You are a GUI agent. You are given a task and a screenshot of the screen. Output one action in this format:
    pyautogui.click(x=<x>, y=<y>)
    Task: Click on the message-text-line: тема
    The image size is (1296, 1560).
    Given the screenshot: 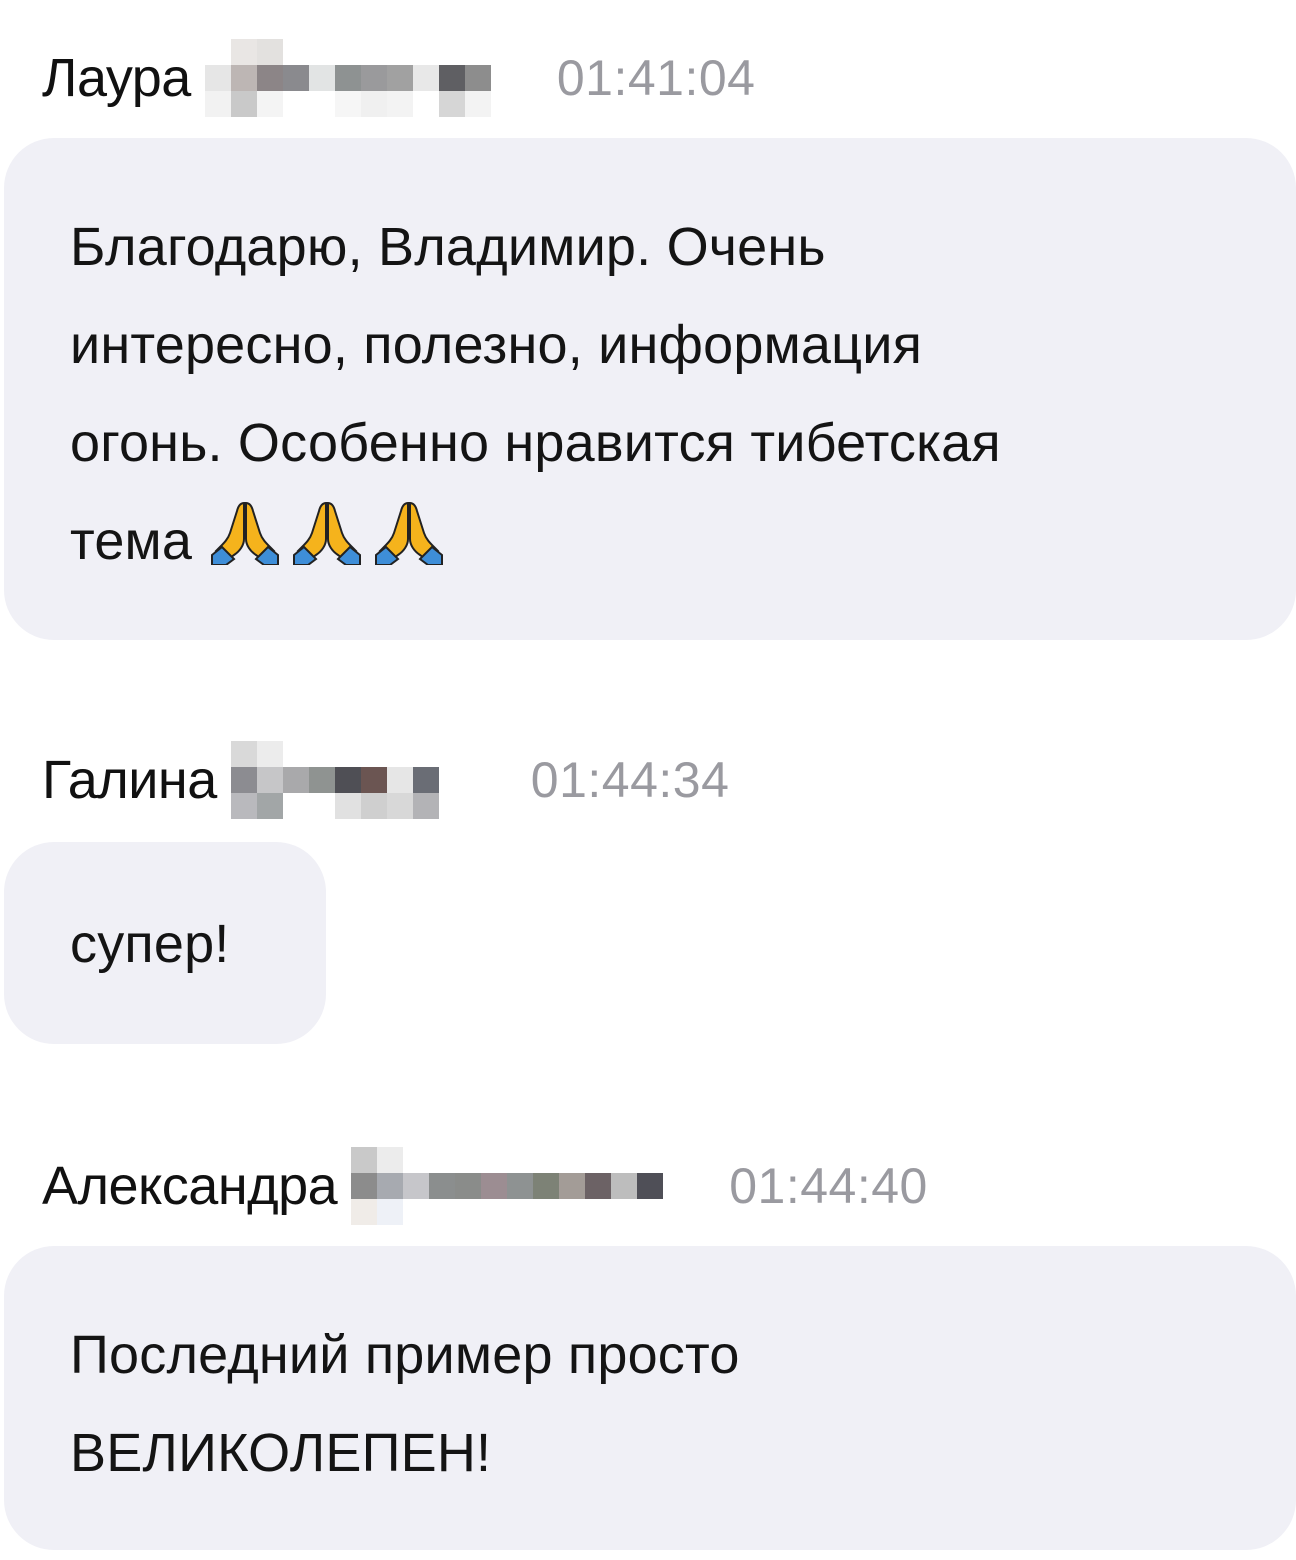 What is the action you would take?
    pyautogui.click(x=131, y=541)
    